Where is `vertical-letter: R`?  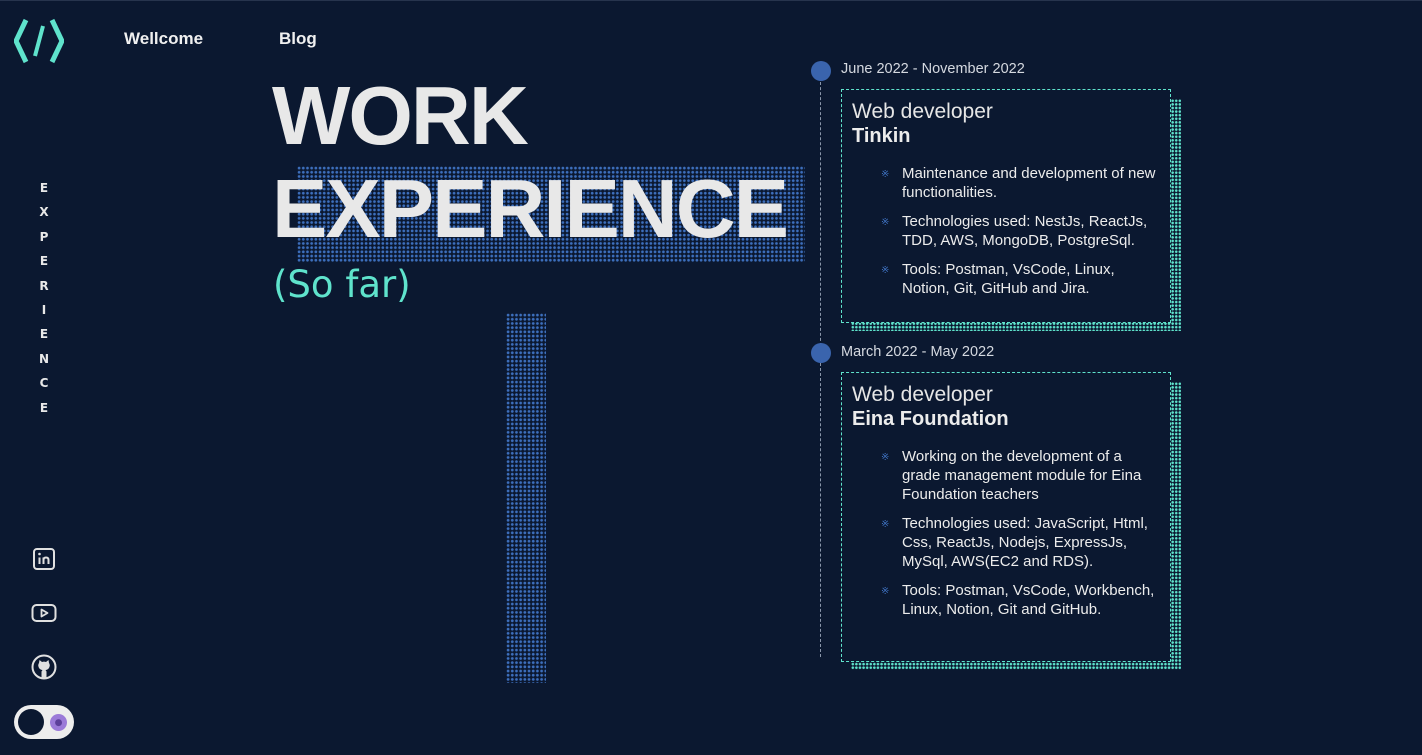 vertical-letter: R is located at coordinates (44, 285).